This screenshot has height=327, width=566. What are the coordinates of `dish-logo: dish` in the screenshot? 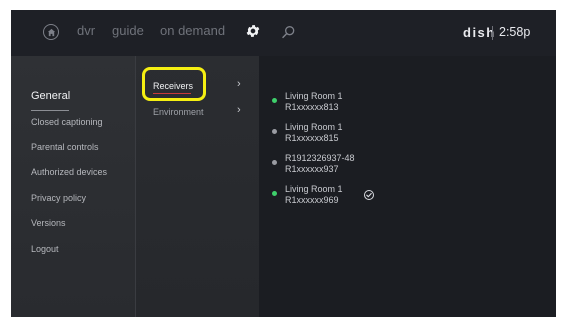 It's located at (479, 32).